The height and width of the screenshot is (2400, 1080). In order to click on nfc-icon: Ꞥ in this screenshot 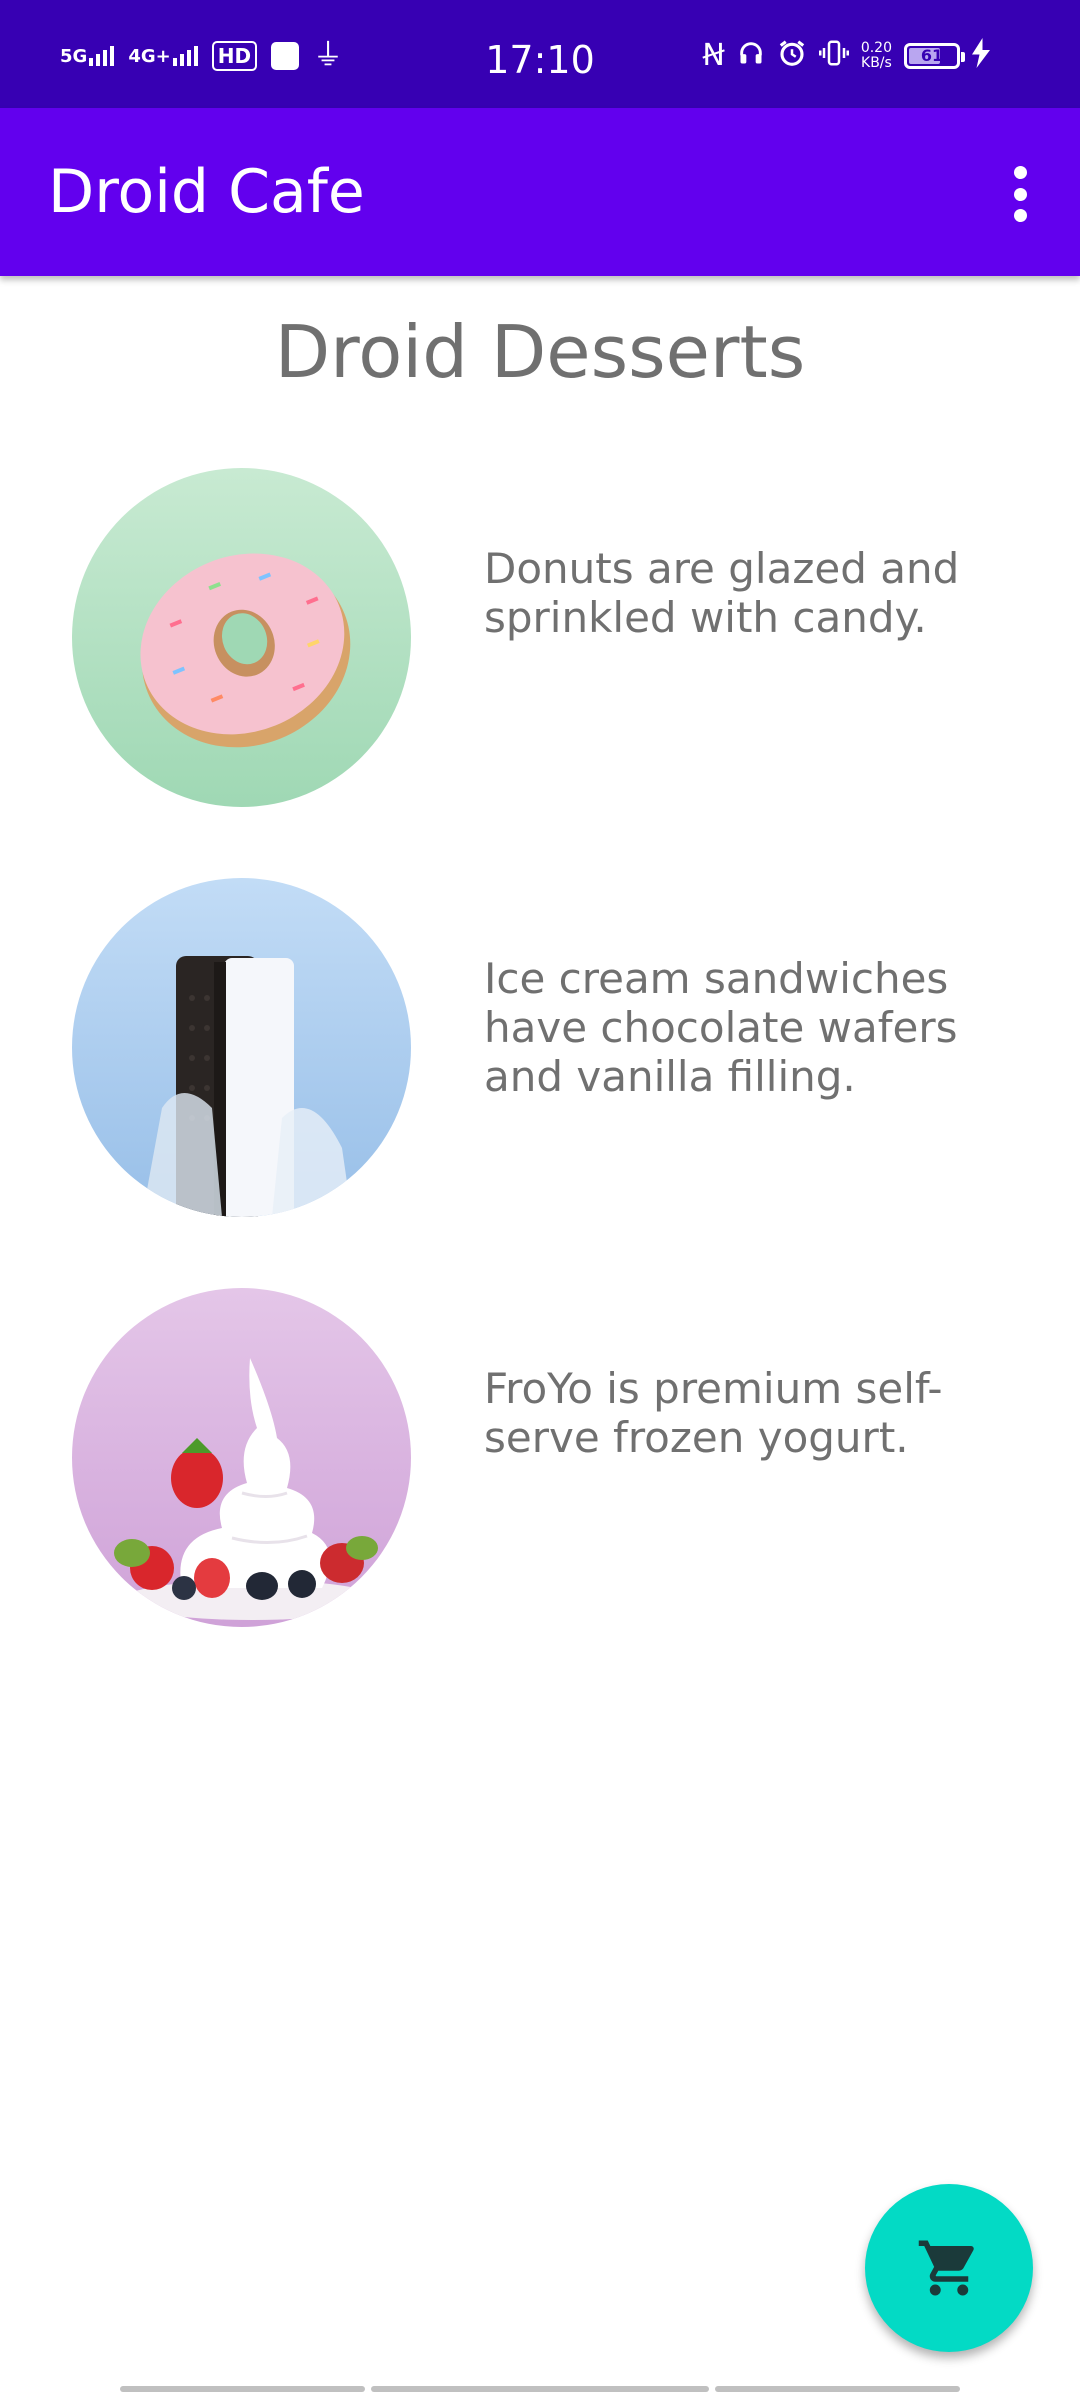, I will do `click(713, 55)`.